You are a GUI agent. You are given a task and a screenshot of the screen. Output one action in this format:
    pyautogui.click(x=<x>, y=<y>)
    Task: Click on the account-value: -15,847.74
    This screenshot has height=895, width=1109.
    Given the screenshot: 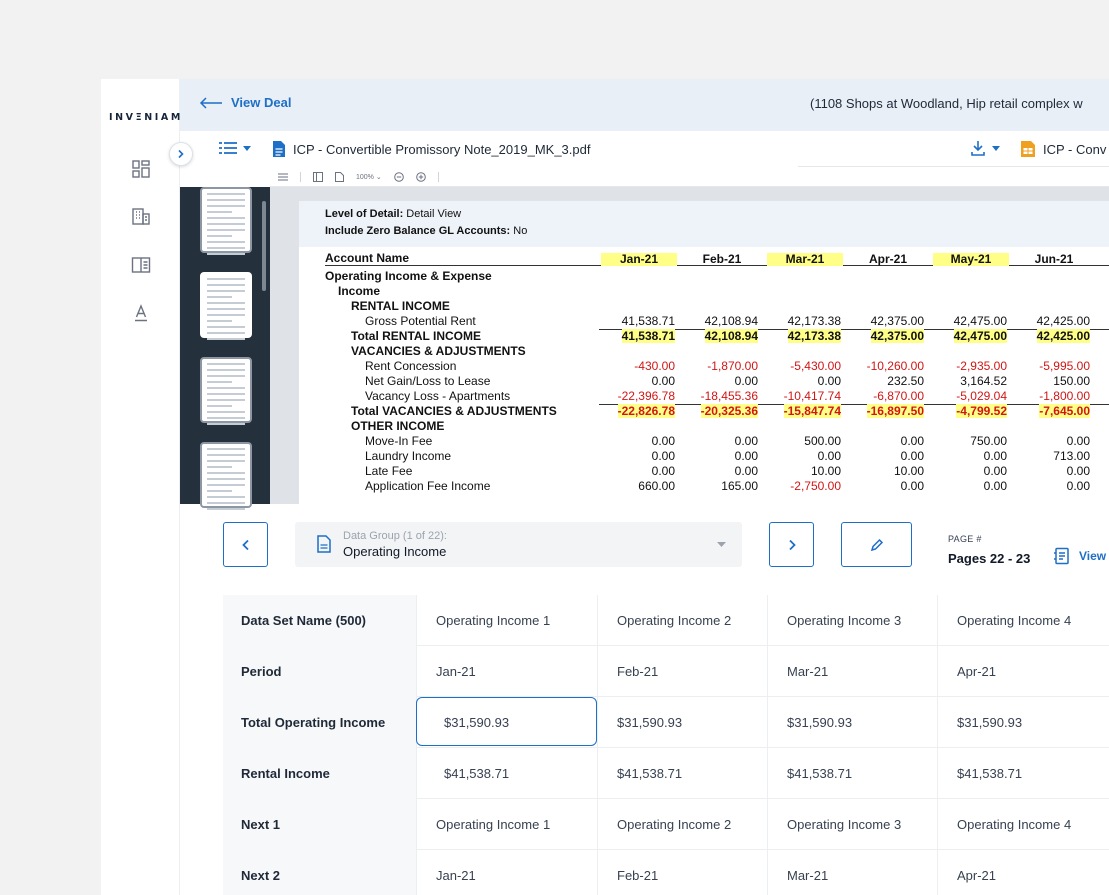 What is the action you would take?
    pyautogui.click(x=803, y=411)
    